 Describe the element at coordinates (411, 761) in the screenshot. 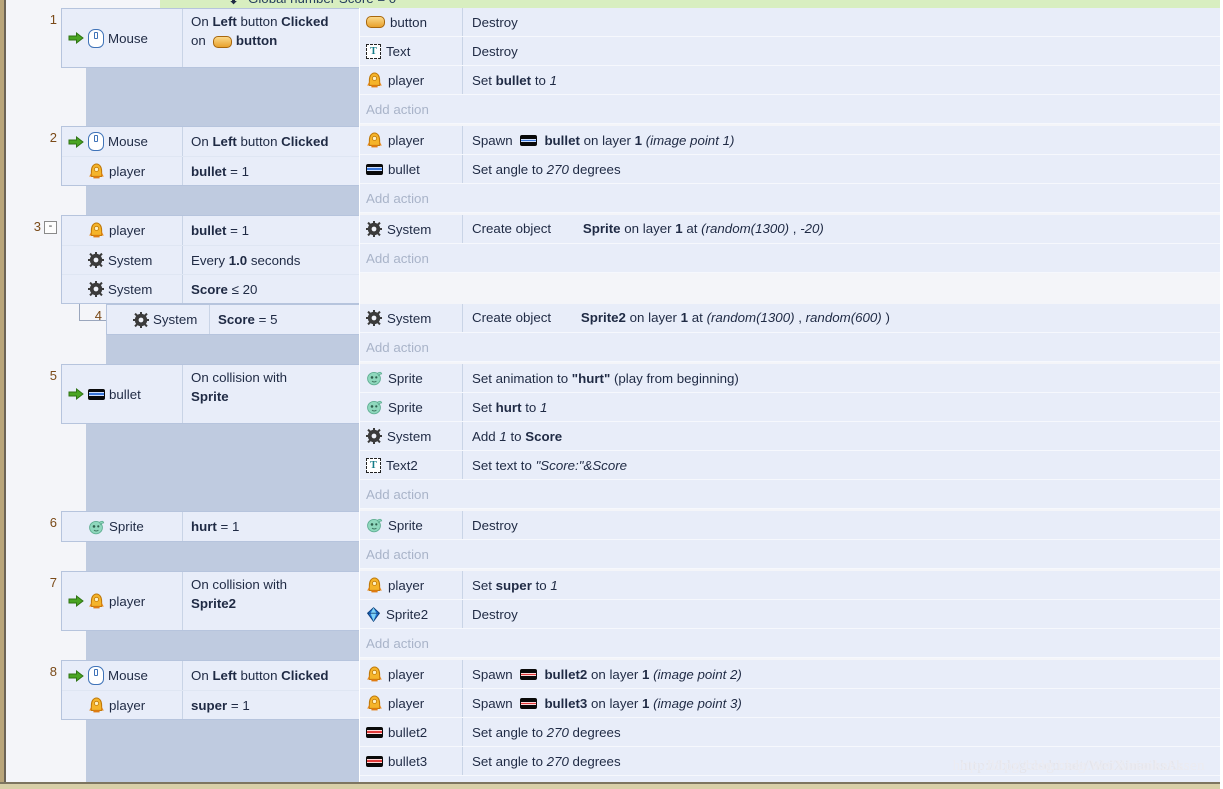

I see `action-object: bullet3` at that location.